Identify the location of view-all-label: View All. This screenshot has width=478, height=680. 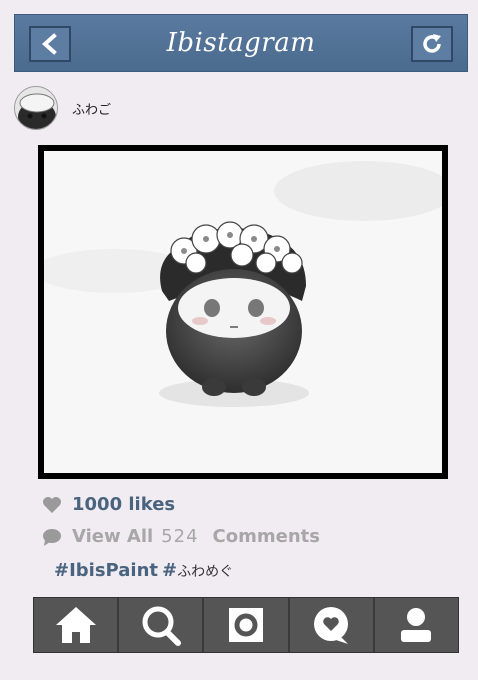
(113, 536).